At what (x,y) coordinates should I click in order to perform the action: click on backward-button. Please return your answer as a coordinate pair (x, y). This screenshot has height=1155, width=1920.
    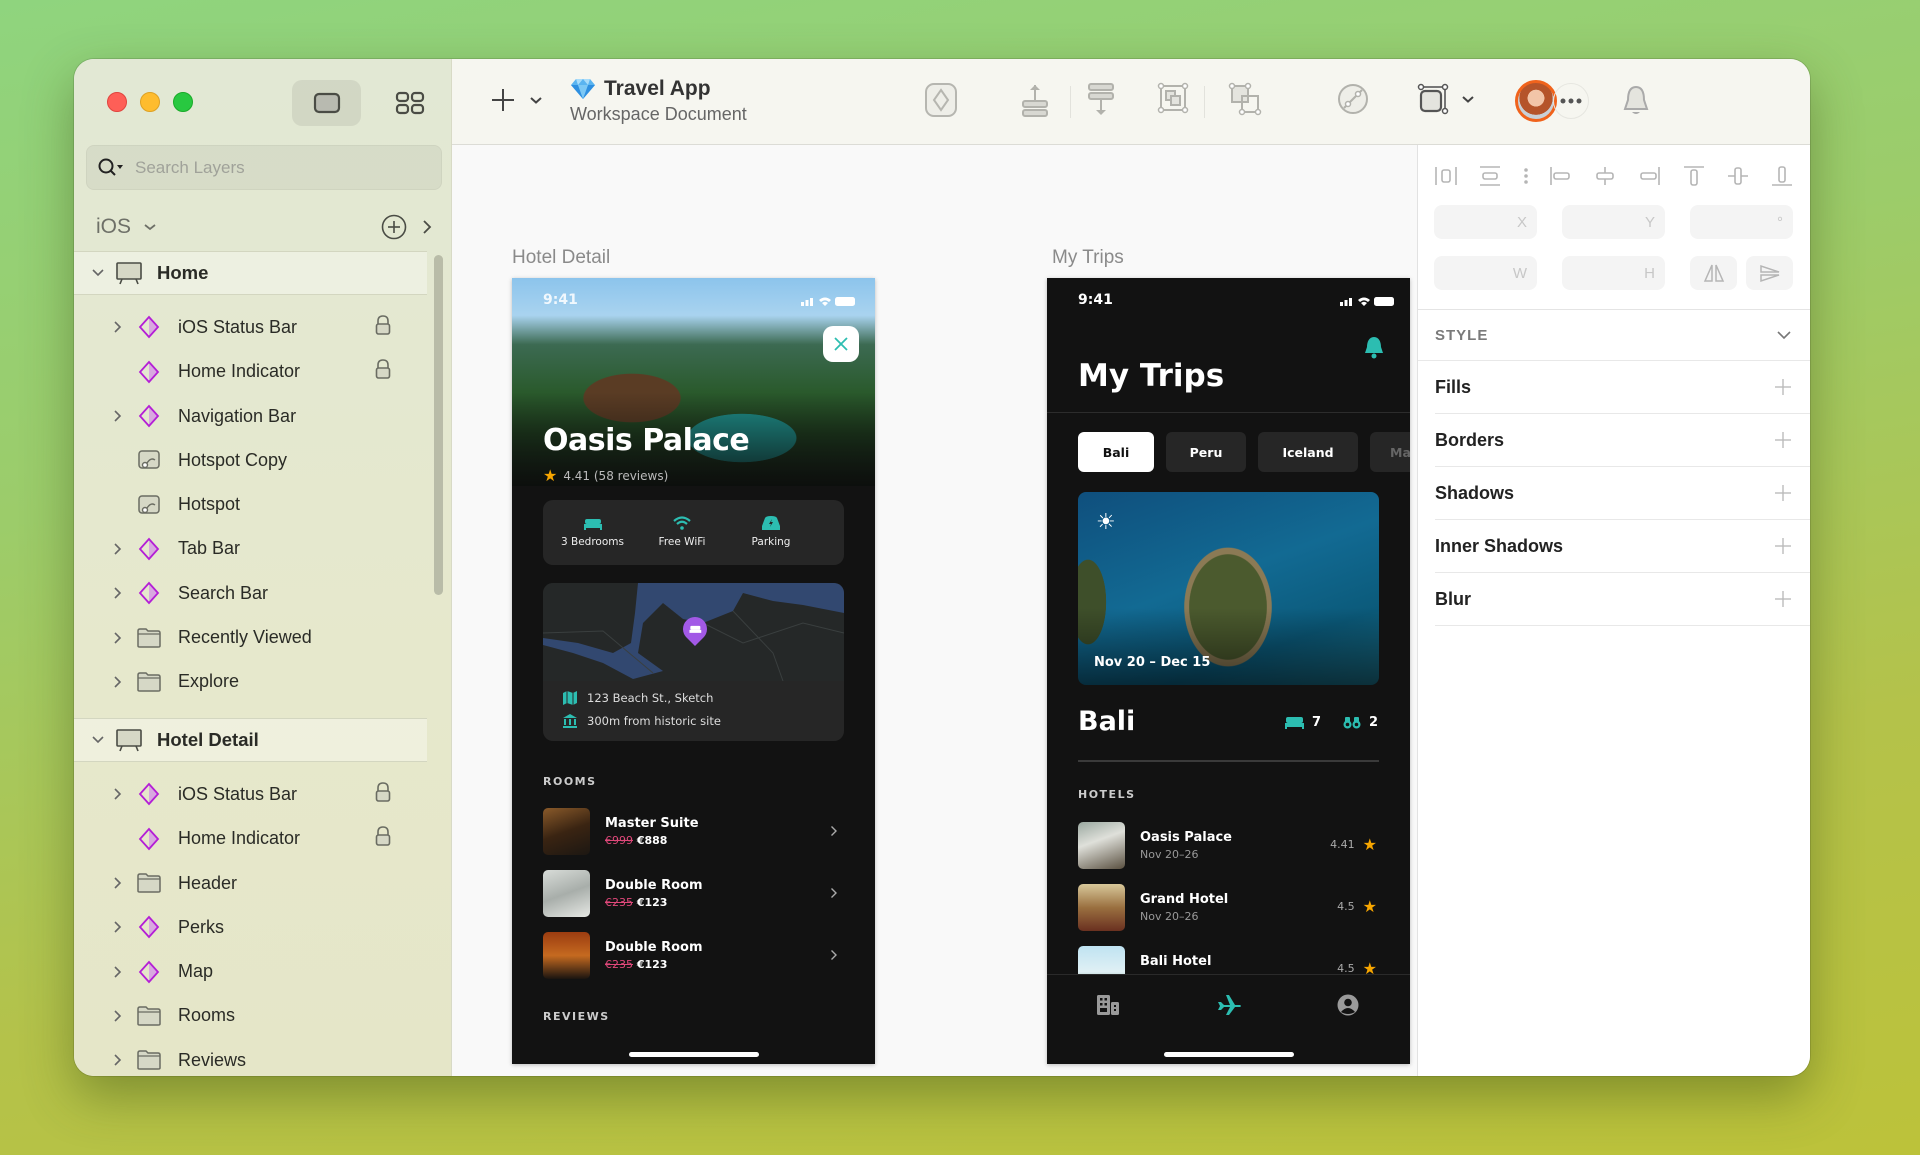
    Looking at the image, I should click on (1101, 100).